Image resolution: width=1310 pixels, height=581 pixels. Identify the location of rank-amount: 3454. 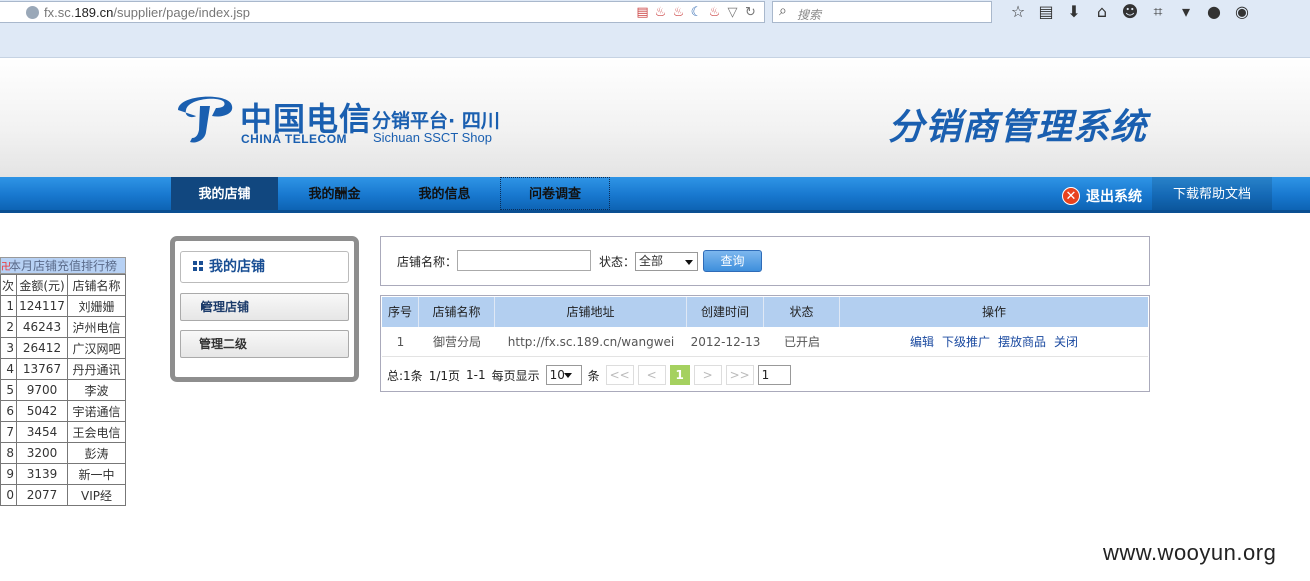
(42, 432).